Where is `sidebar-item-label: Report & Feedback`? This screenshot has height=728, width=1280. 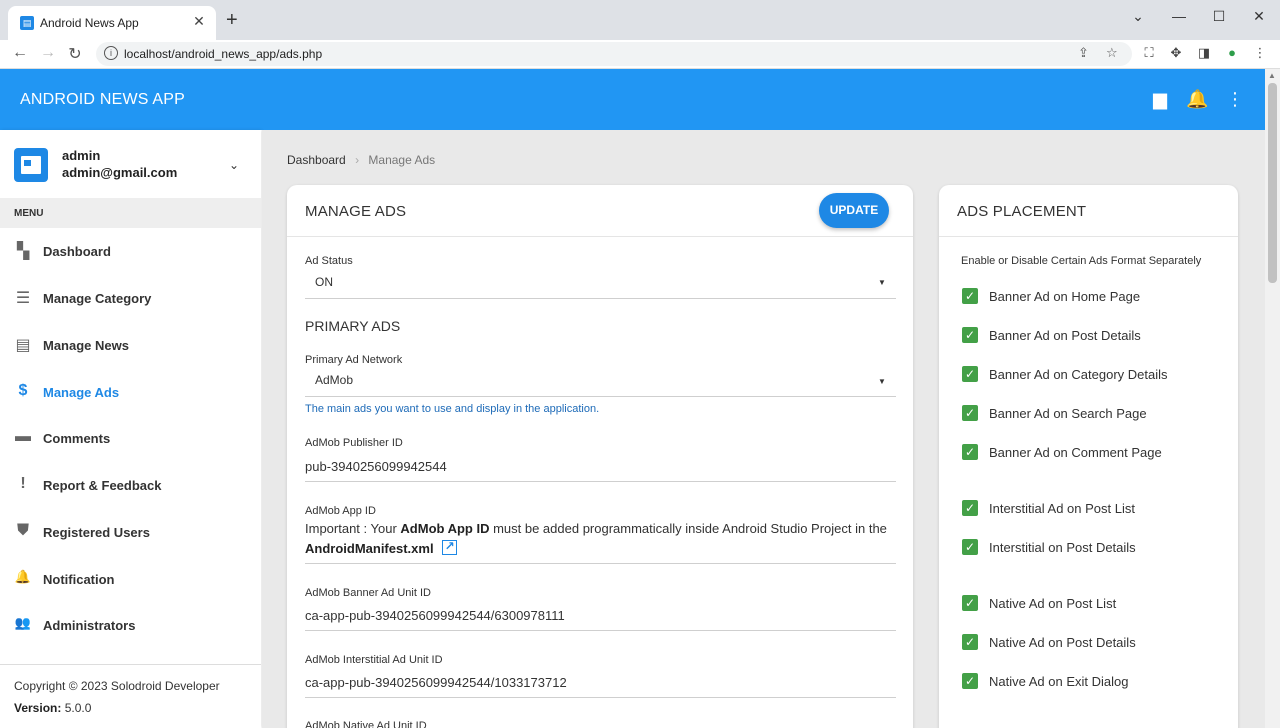 sidebar-item-label: Report & Feedback is located at coordinates (102, 485).